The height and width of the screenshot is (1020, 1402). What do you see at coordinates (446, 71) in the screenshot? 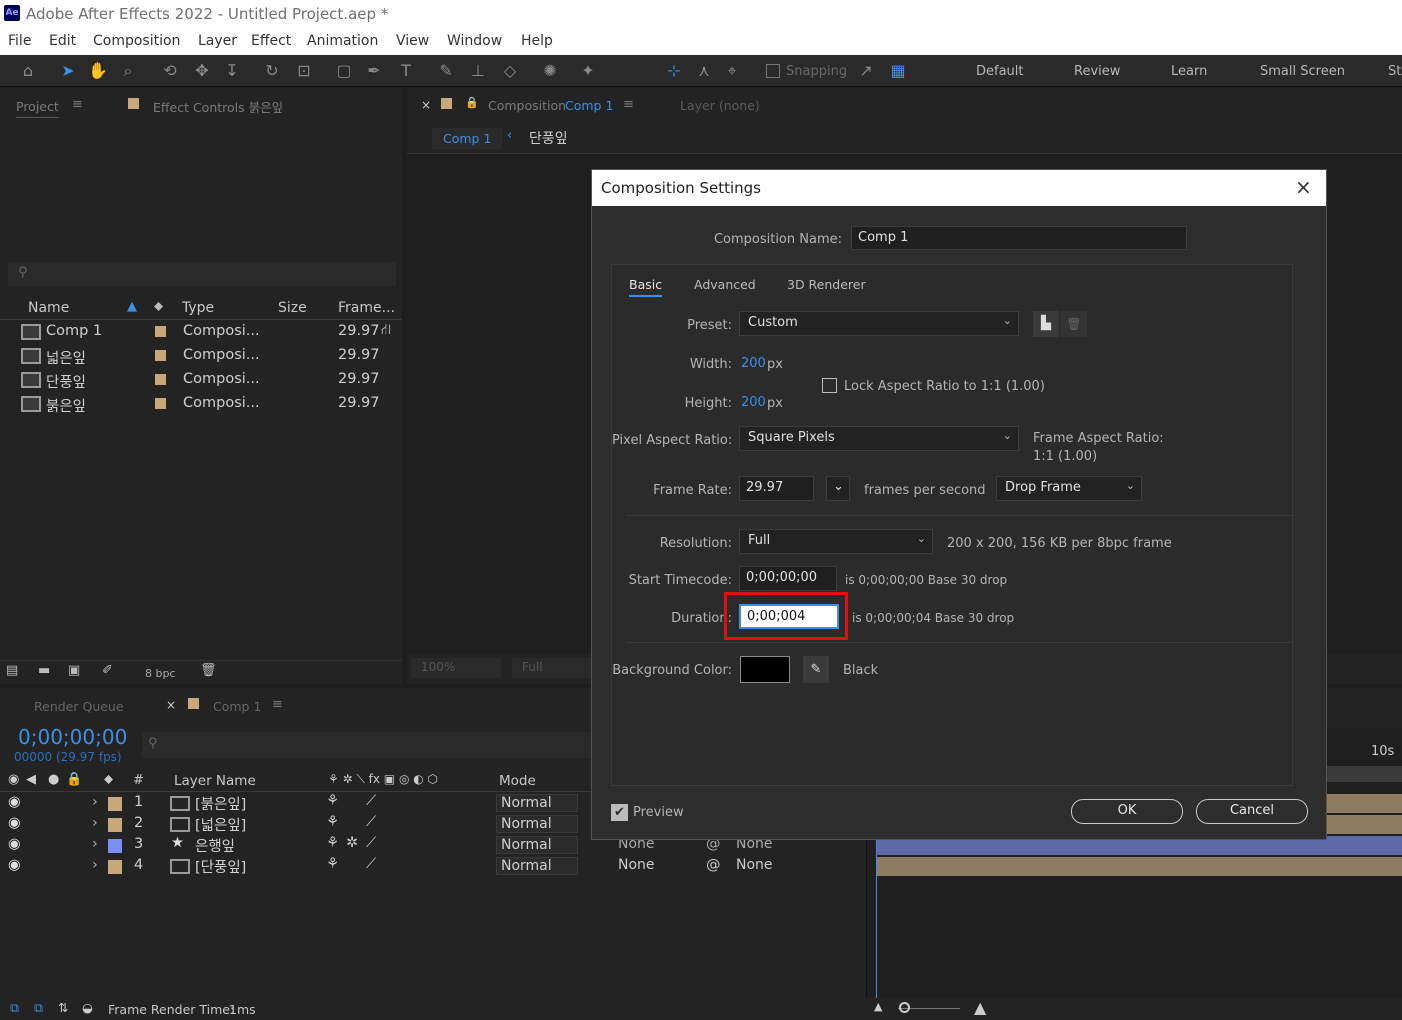
I see `brush-tool-icon: ✎` at bounding box center [446, 71].